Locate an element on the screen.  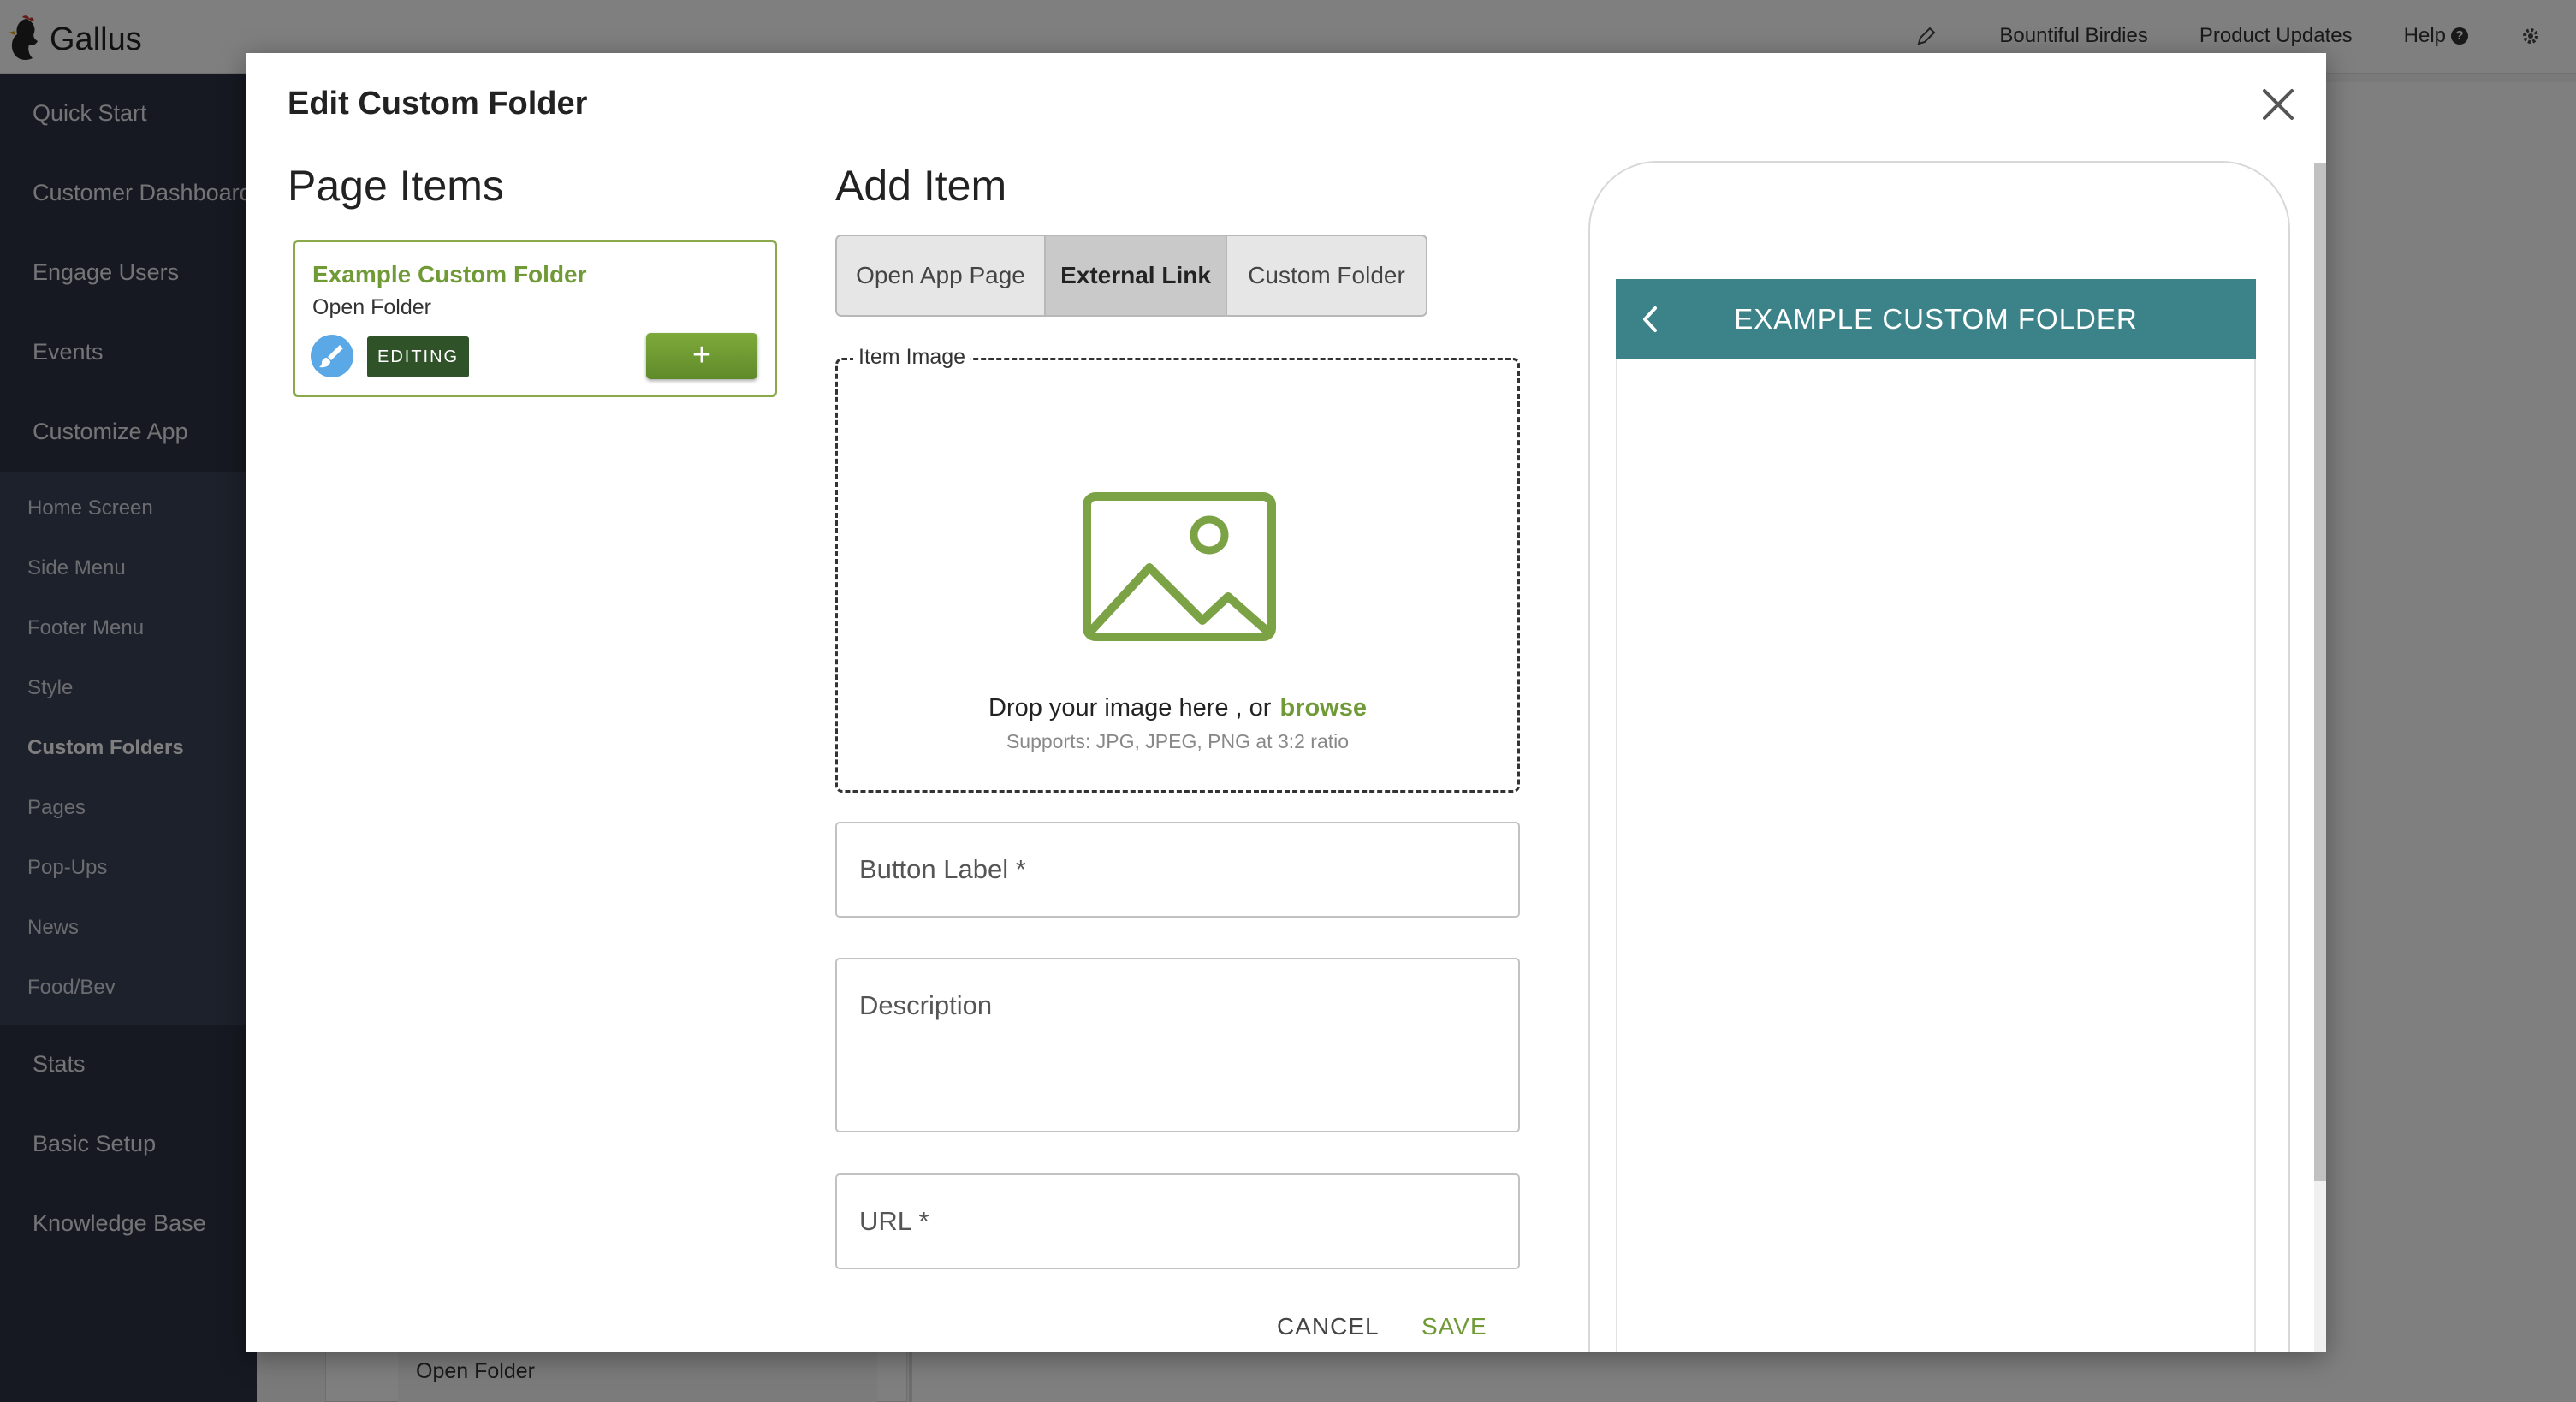
tab-external-link: External Link is located at coordinates (1136, 275).